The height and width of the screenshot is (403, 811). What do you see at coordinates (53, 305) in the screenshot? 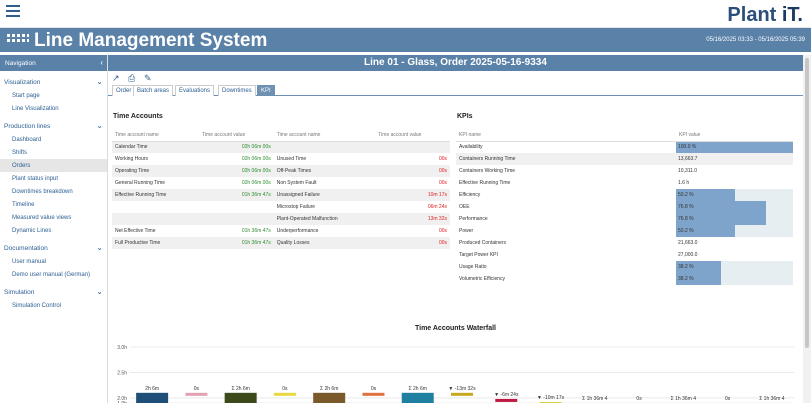
I see `sidebar-item: Simulation Control` at bounding box center [53, 305].